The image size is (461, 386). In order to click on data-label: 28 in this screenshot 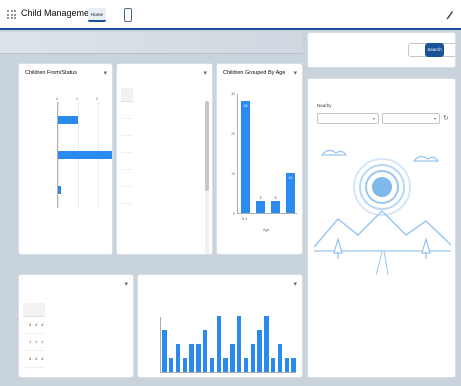, I will do `click(245, 106)`.